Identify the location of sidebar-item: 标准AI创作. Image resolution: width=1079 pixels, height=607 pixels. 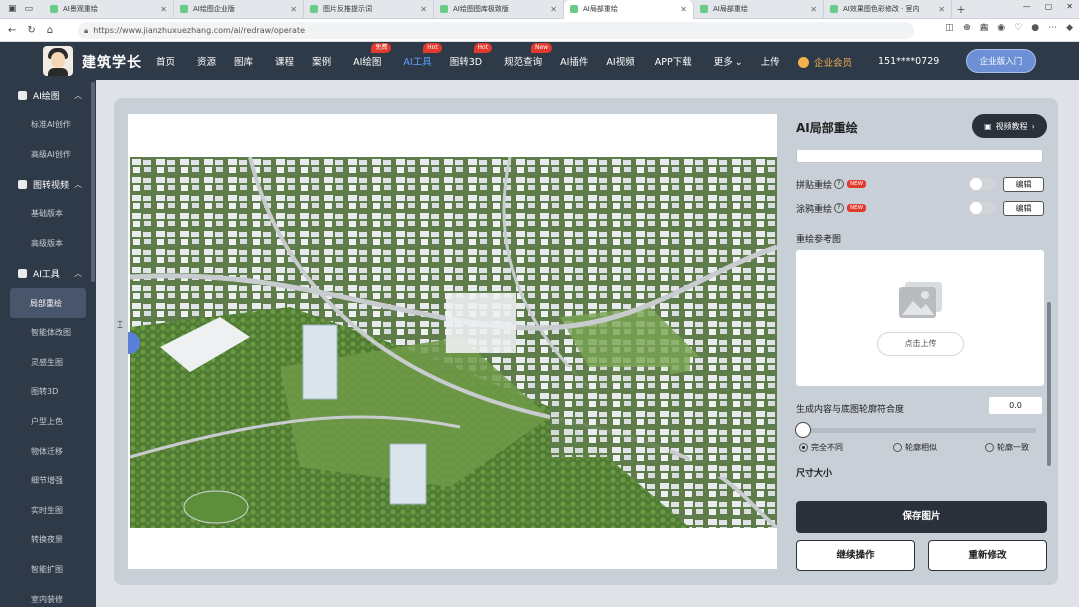
(48, 125).